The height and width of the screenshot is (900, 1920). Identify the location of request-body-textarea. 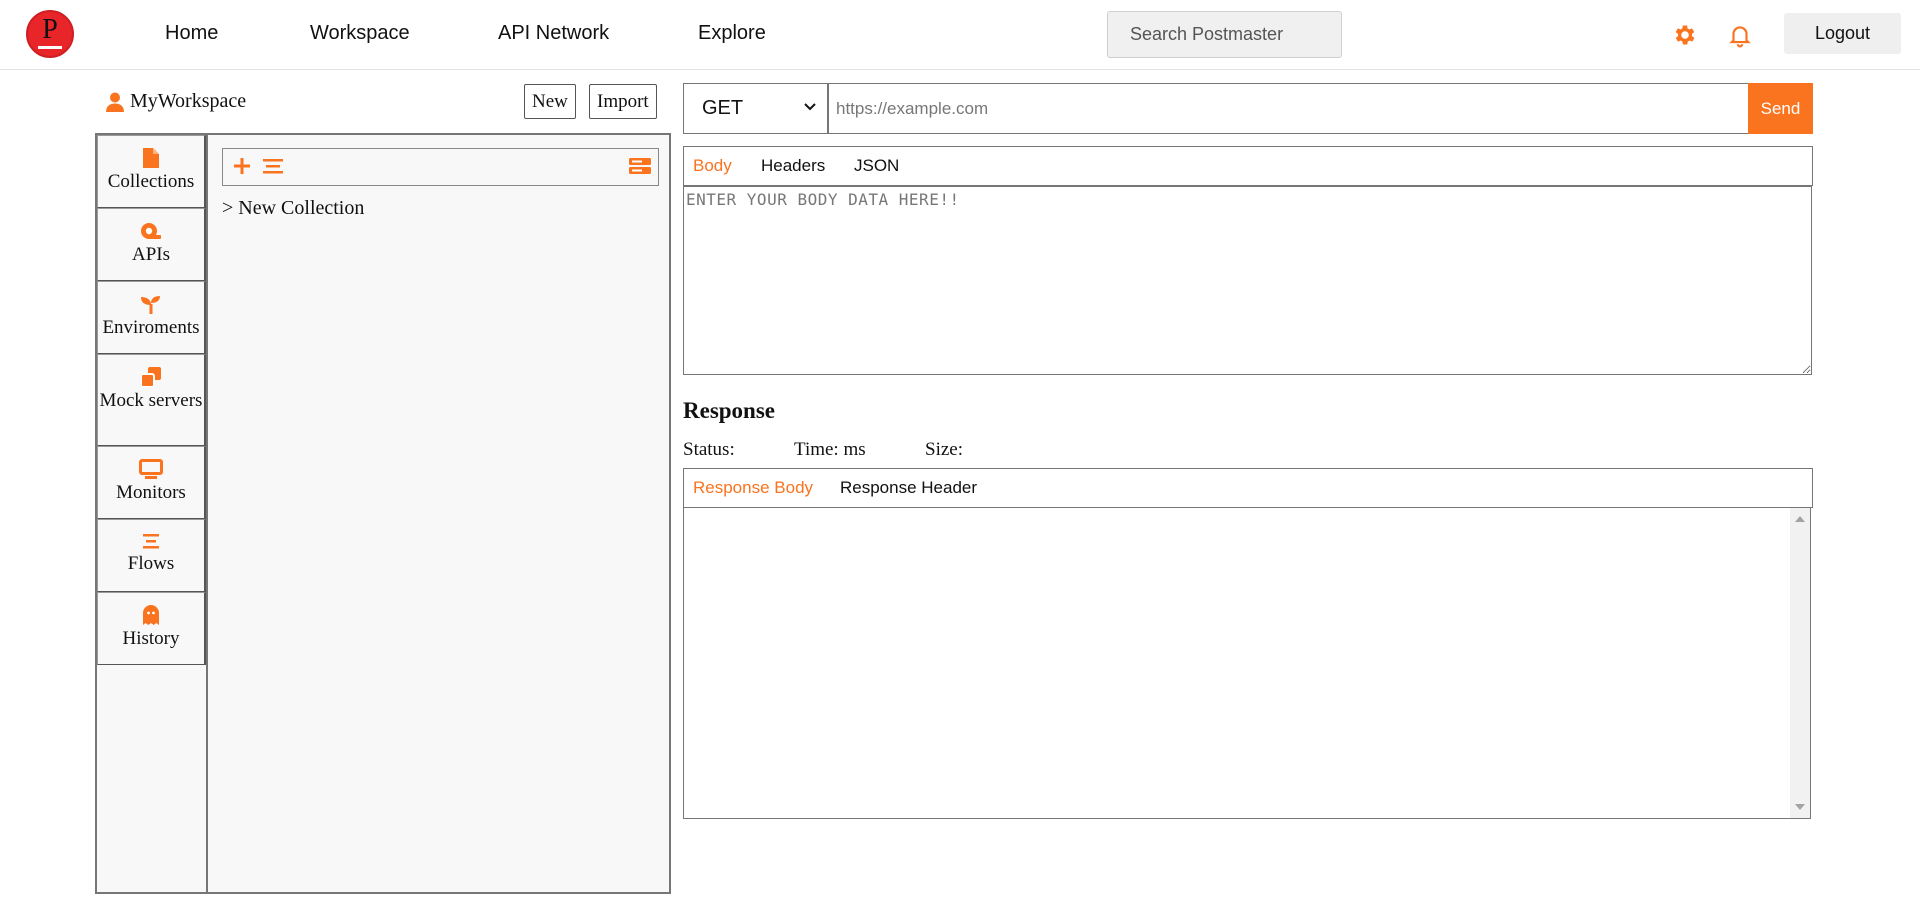
(1247, 280).